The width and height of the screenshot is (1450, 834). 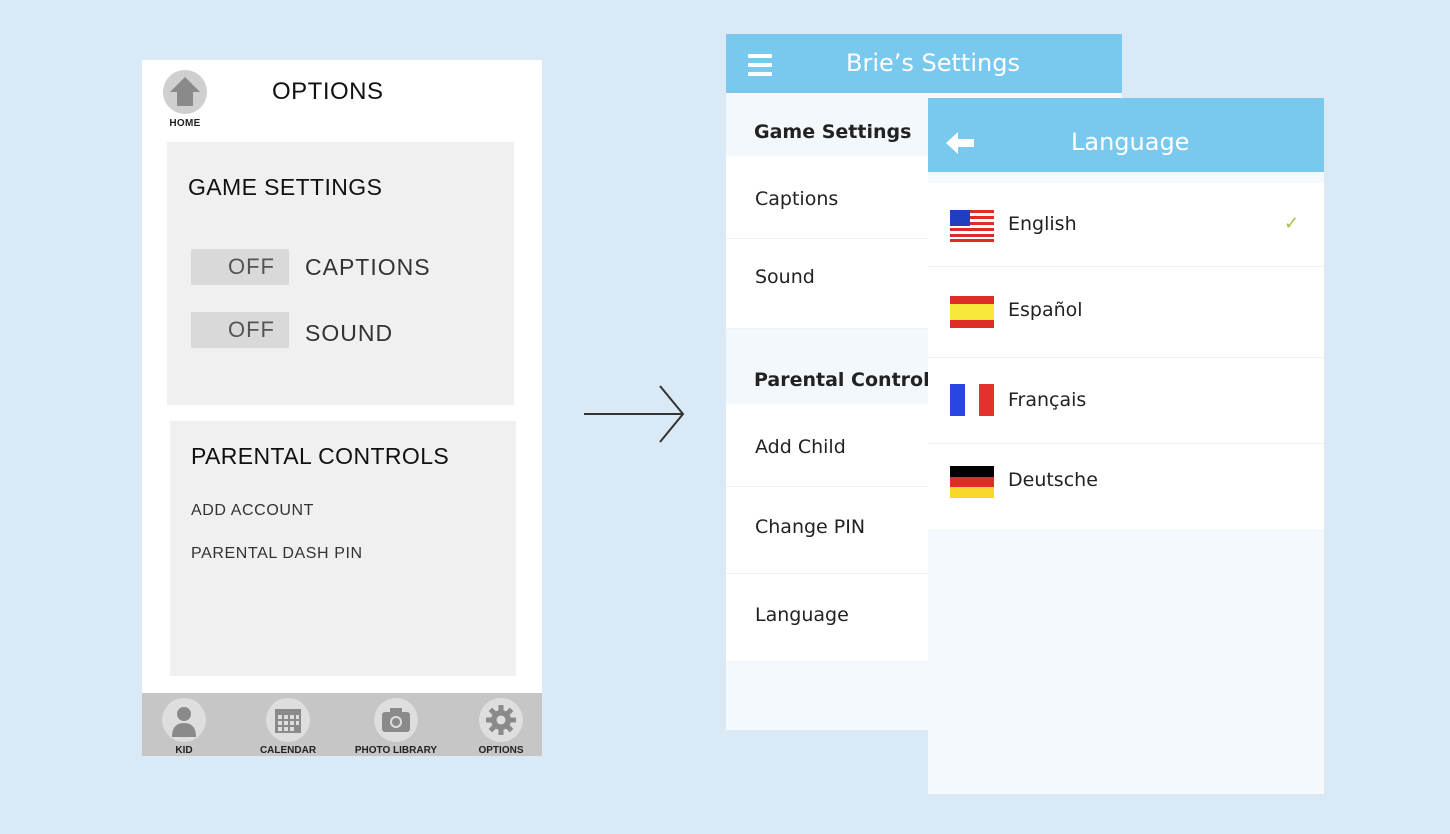 What do you see at coordinates (972, 226) in the screenshot?
I see `us-flag-icon` at bounding box center [972, 226].